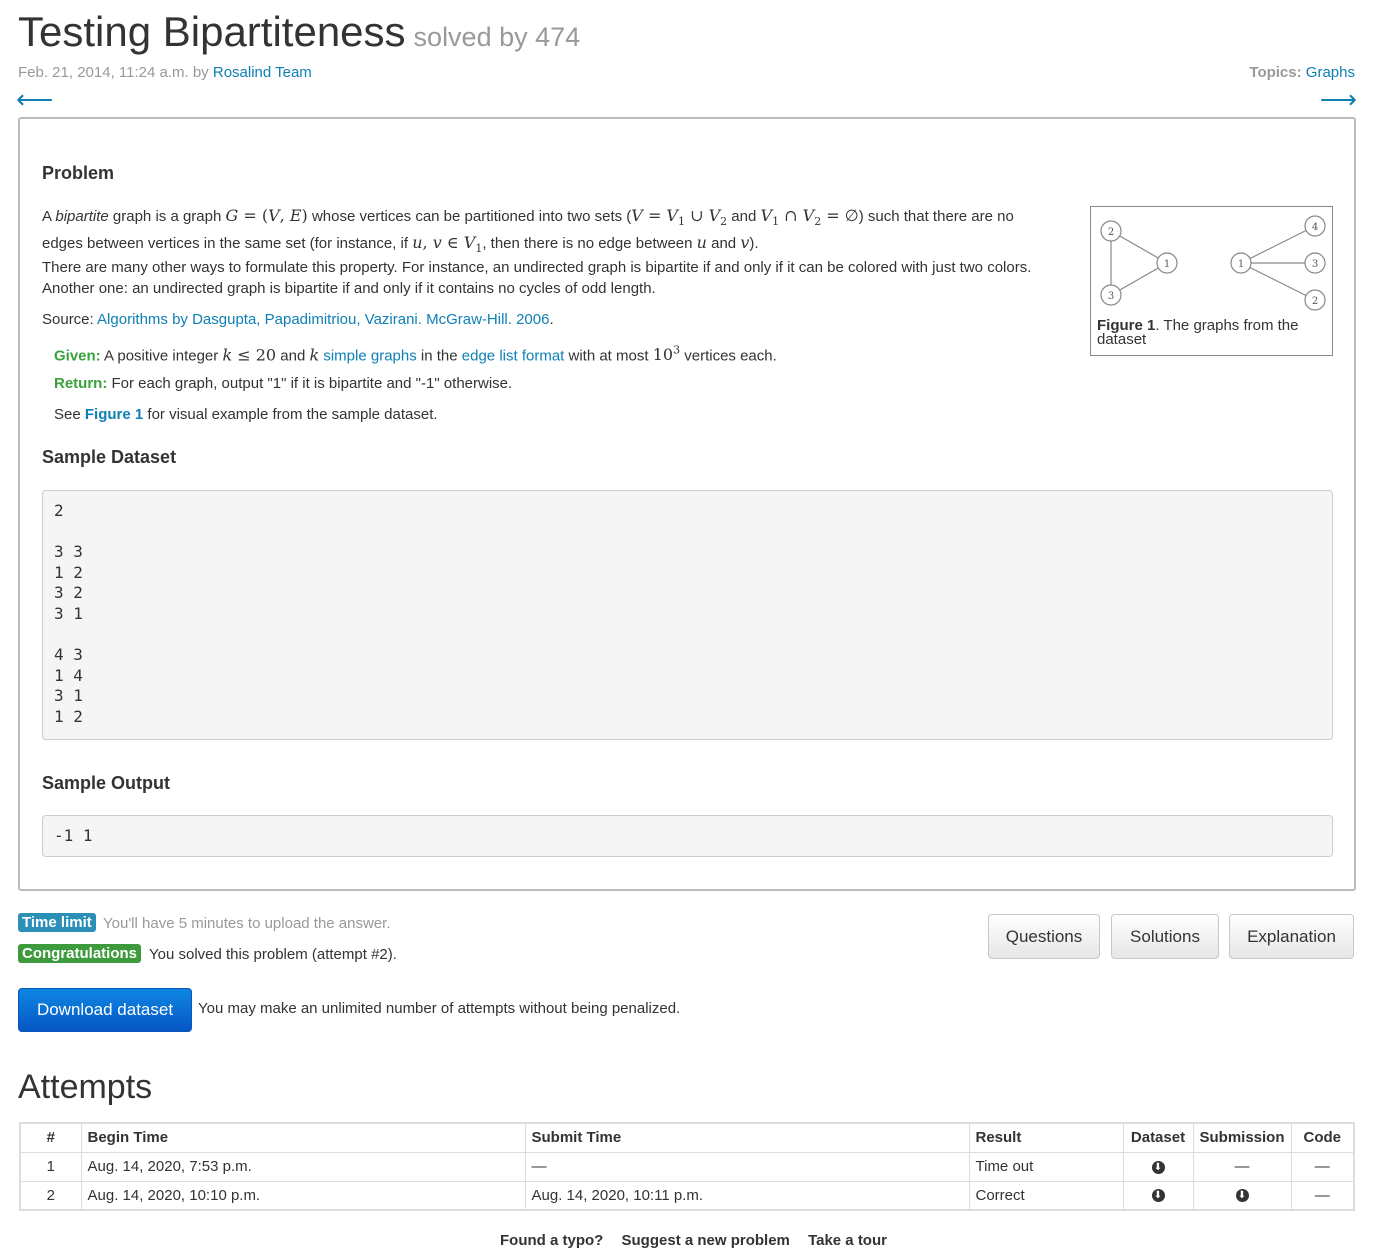  What do you see at coordinates (303, 1195) in the screenshot?
I see `begin-time: Aug. 14, 2020, 10:10 p.m.` at bounding box center [303, 1195].